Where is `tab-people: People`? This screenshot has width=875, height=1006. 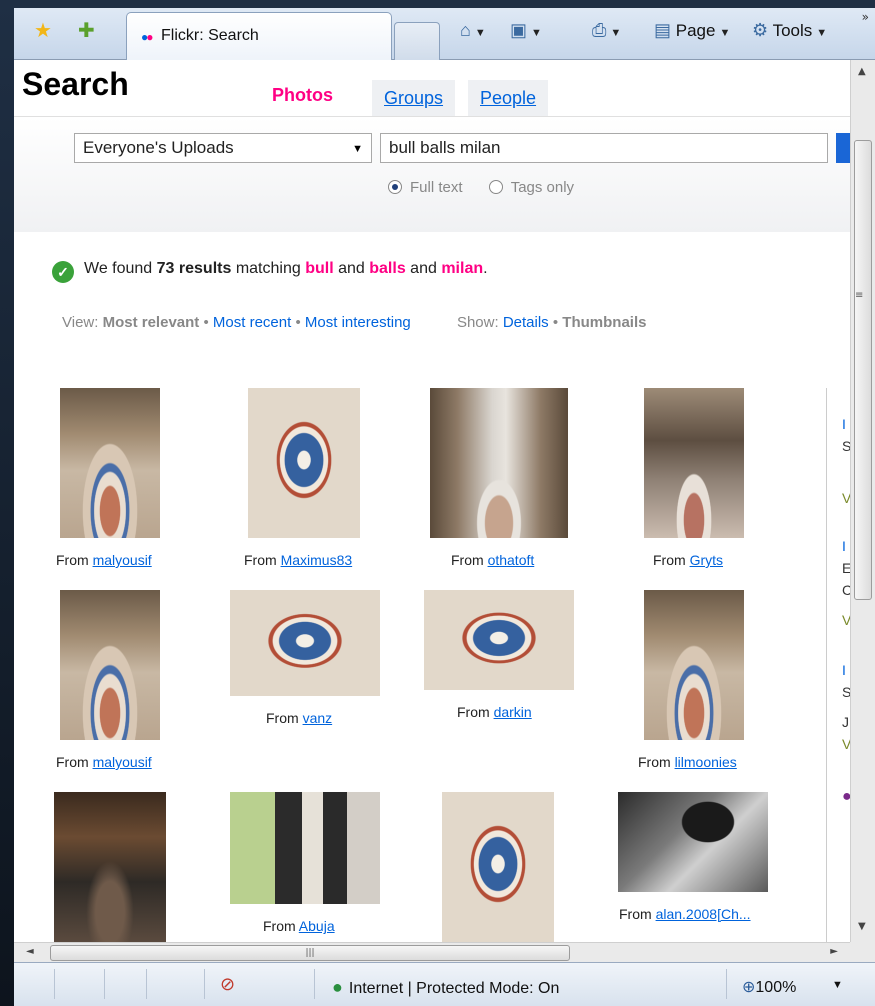 tab-people: People is located at coordinates (508, 98).